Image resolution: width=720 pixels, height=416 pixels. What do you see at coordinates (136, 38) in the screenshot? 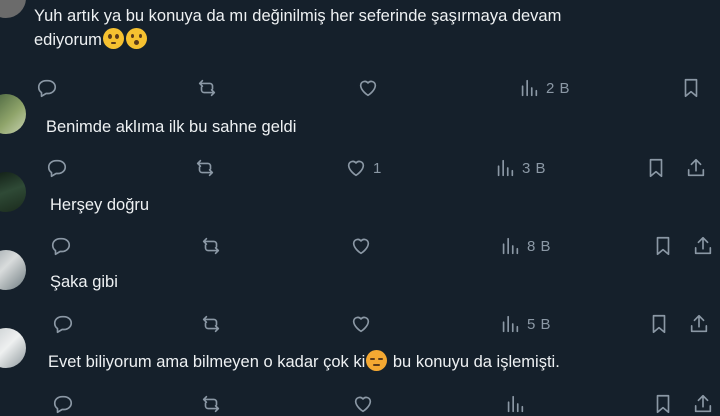
I see `hushed-face-icon` at bounding box center [136, 38].